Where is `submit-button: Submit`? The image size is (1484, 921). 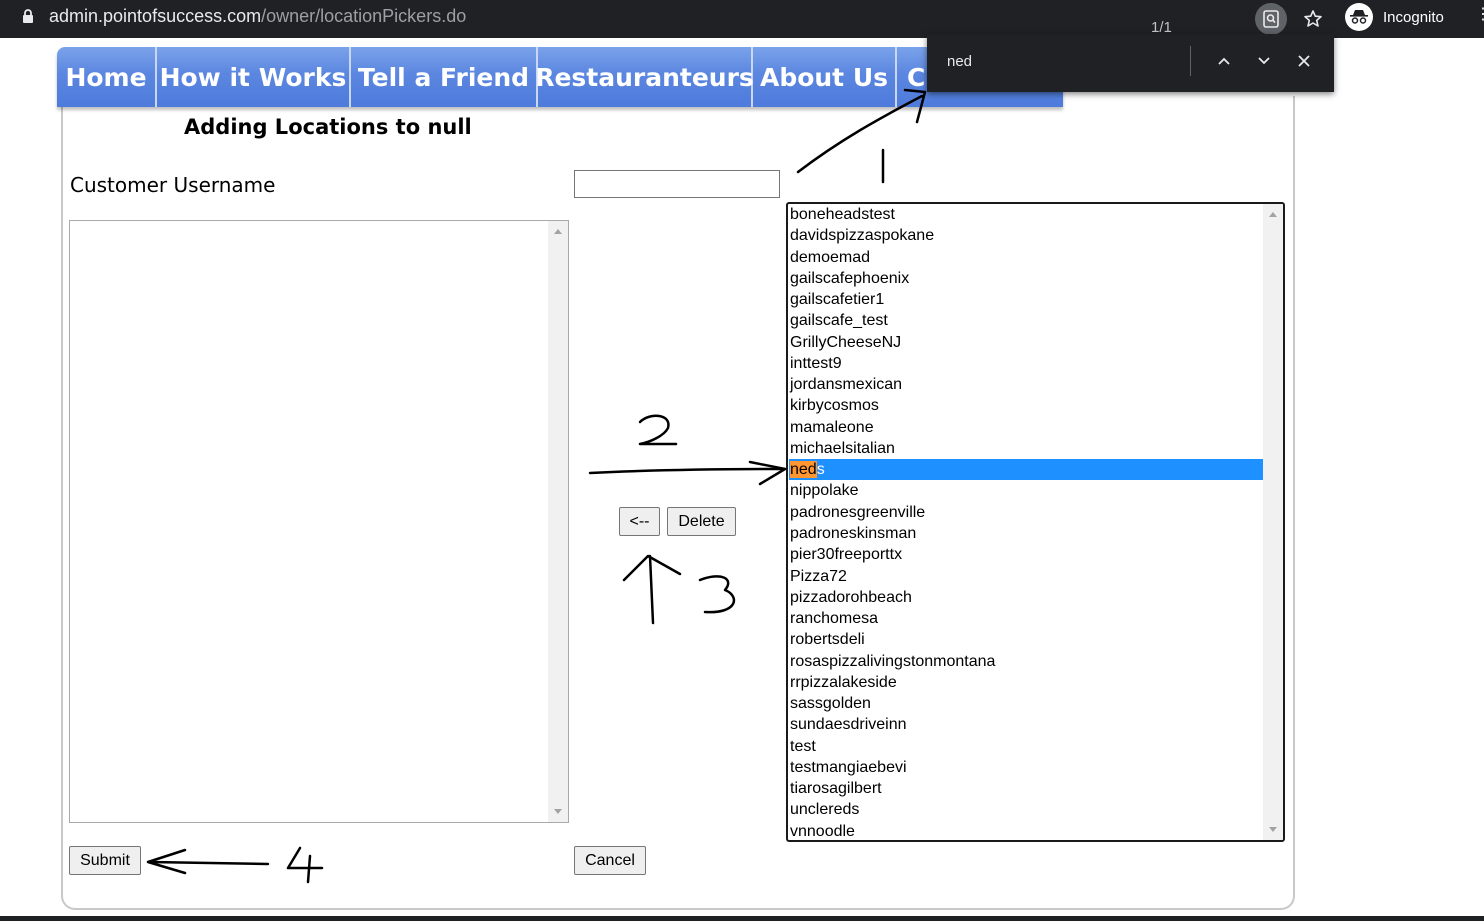
submit-button: Submit is located at coordinates (105, 860).